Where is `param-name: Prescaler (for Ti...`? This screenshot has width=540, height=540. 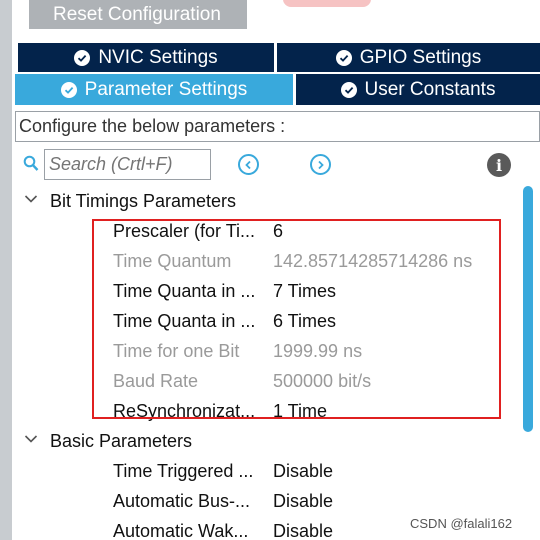
param-name: Prescaler (for Ti... is located at coordinates (184, 231).